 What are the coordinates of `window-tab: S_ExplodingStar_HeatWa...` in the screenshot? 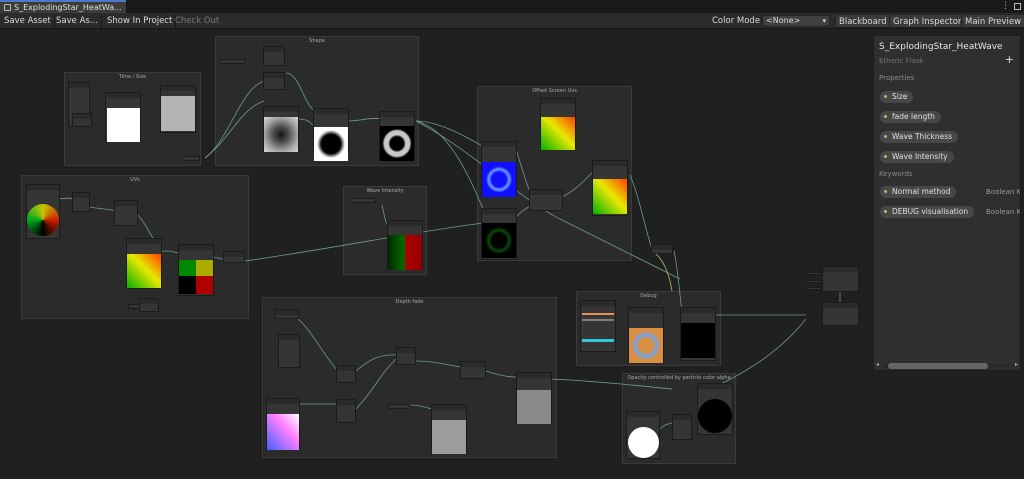 It's located at (63, 6).